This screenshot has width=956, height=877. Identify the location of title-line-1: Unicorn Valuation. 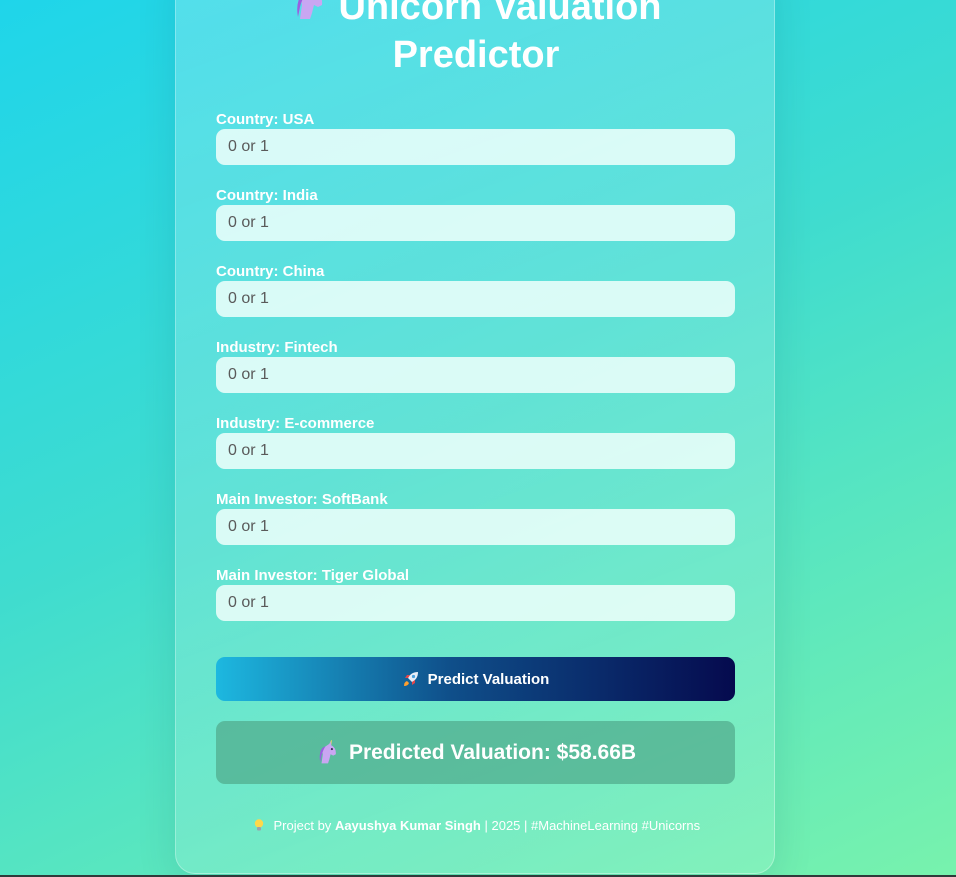
(500, 14).